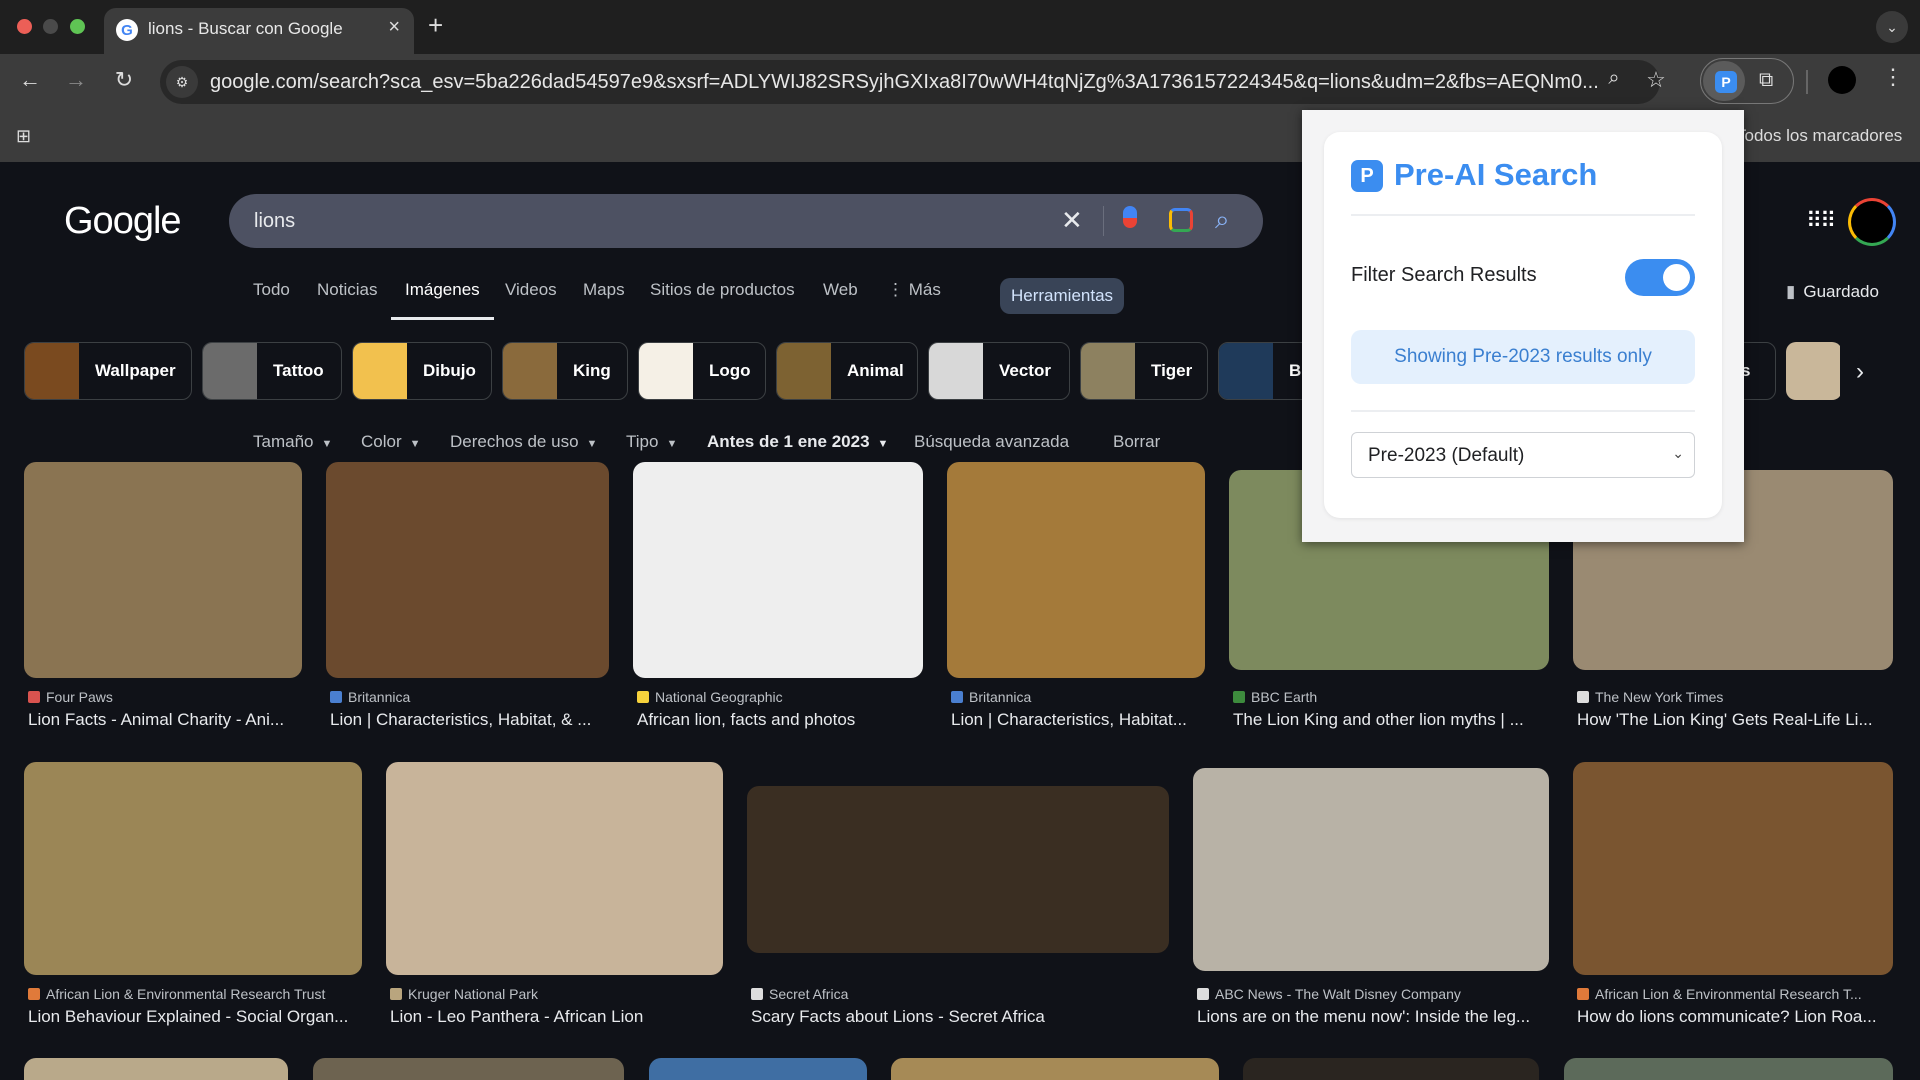 Image resolution: width=1920 pixels, height=1080 pixels. What do you see at coordinates (730, 370) in the screenshot?
I see `chip-label: Logo` at bounding box center [730, 370].